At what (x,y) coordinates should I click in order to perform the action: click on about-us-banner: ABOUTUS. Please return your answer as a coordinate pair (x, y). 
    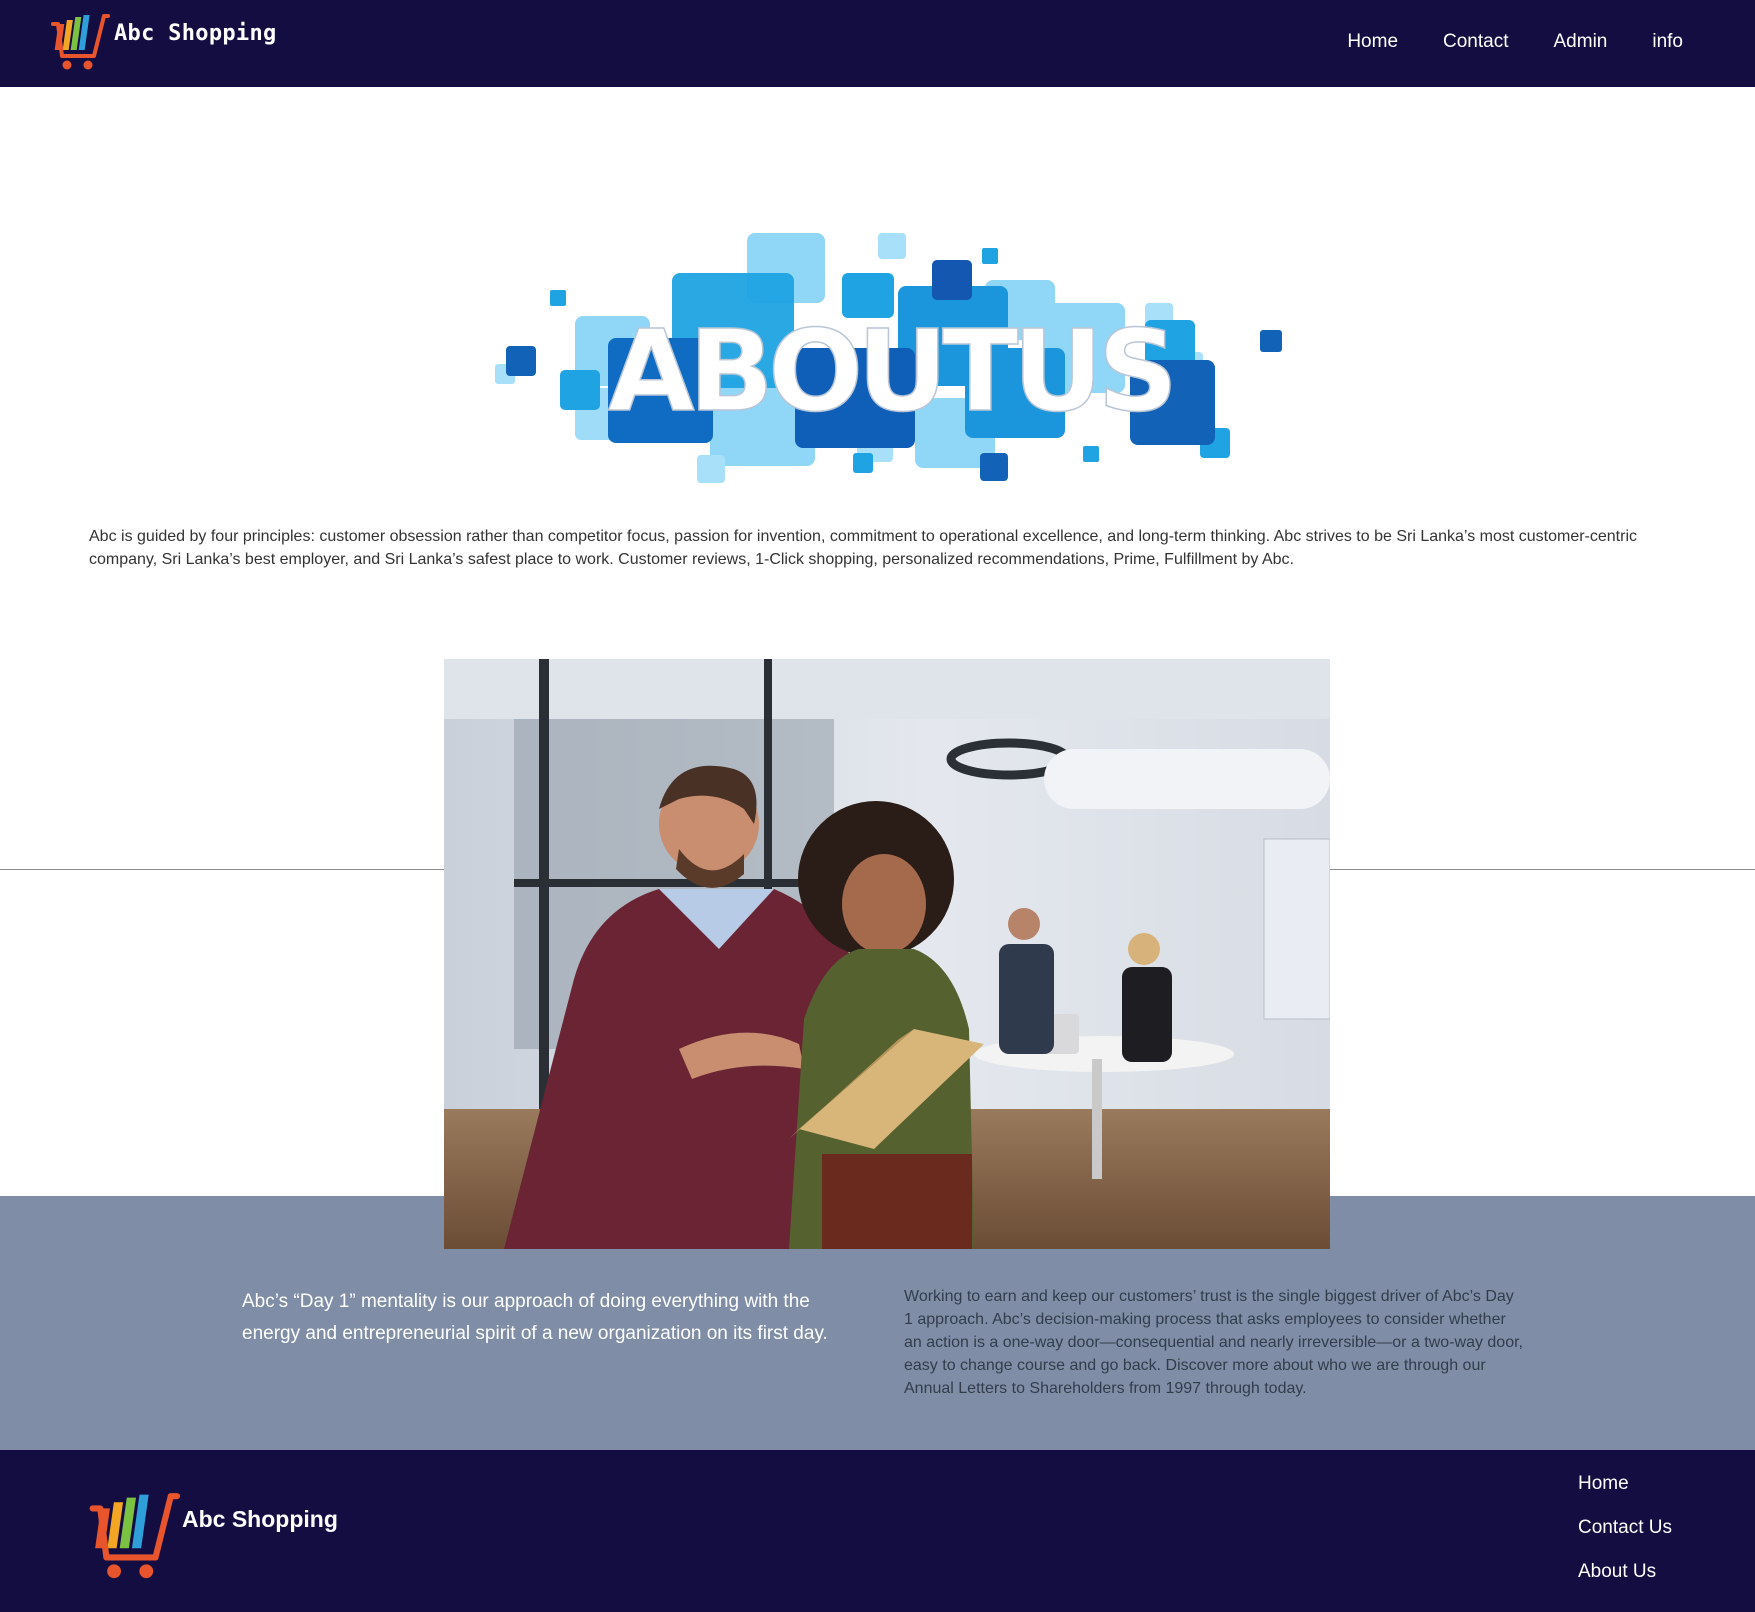
    Looking at the image, I should click on (890, 358).